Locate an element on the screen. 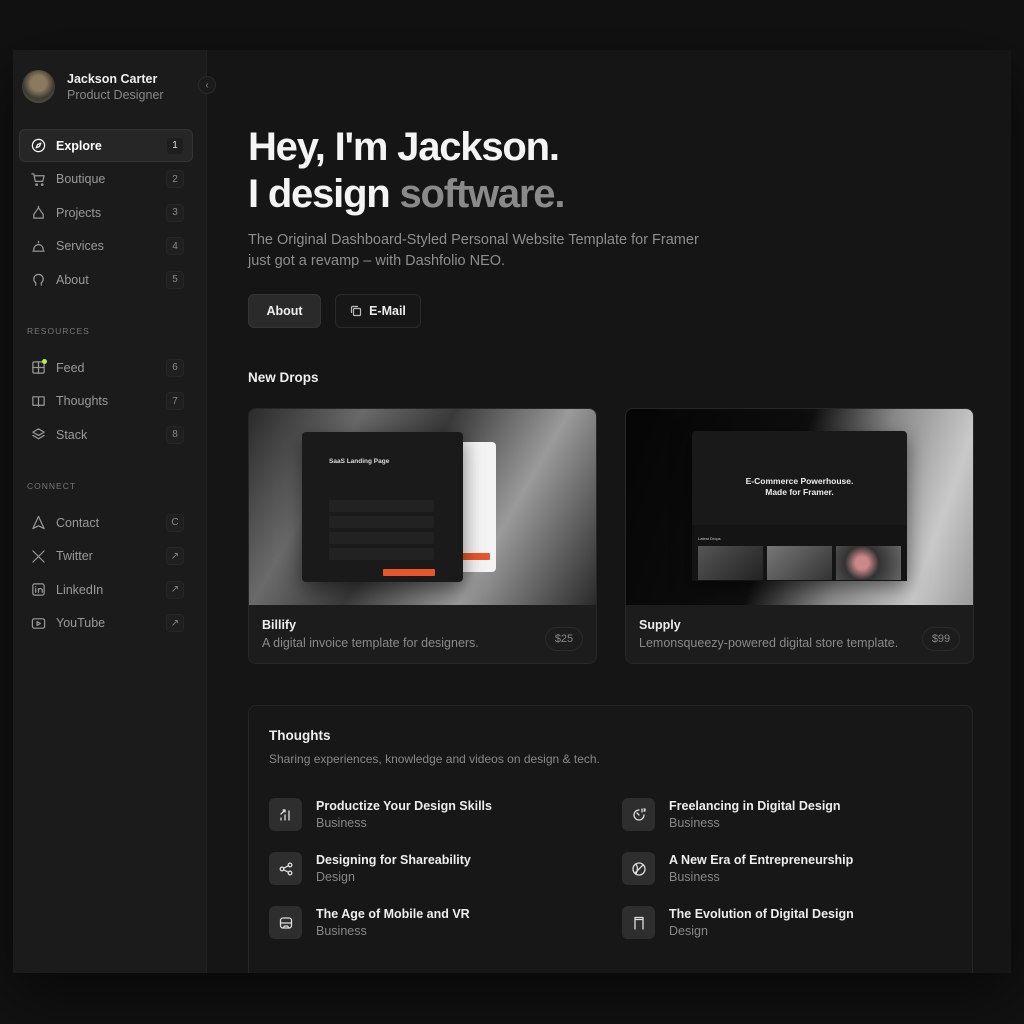 Image resolution: width=1024 pixels, height=1024 pixels. sidebar-item-explore: Explore 1 is located at coordinates (106, 145).